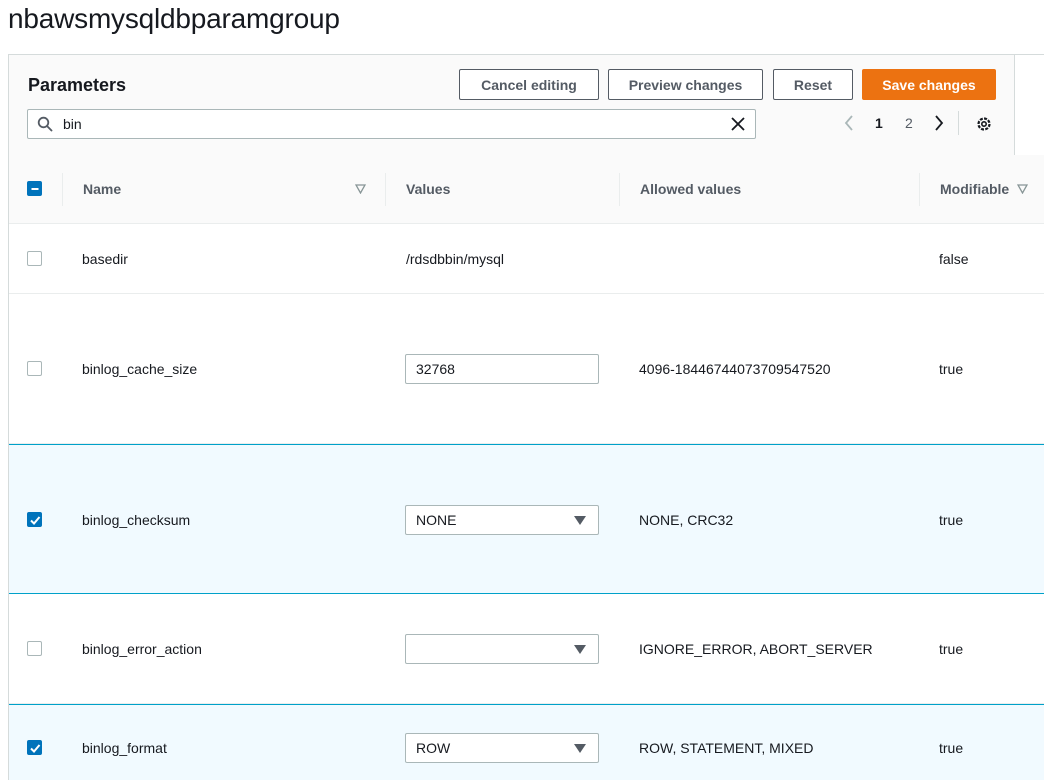  What do you see at coordinates (136, 520) in the screenshot?
I see `parameter-name: binlog_checksum` at bounding box center [136, 520].